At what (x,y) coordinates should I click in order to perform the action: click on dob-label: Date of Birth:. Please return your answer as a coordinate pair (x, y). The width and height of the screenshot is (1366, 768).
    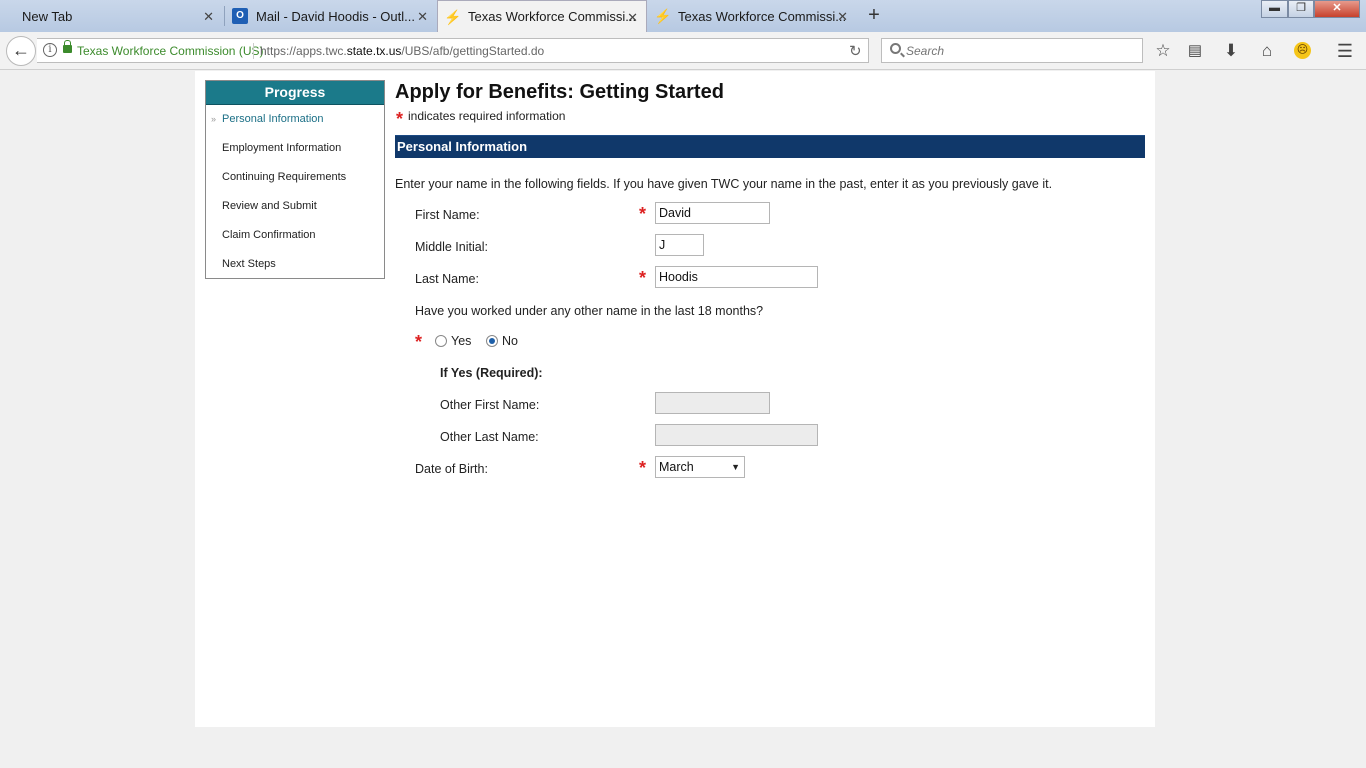
    Looking at the image, I should click on (451, 469).